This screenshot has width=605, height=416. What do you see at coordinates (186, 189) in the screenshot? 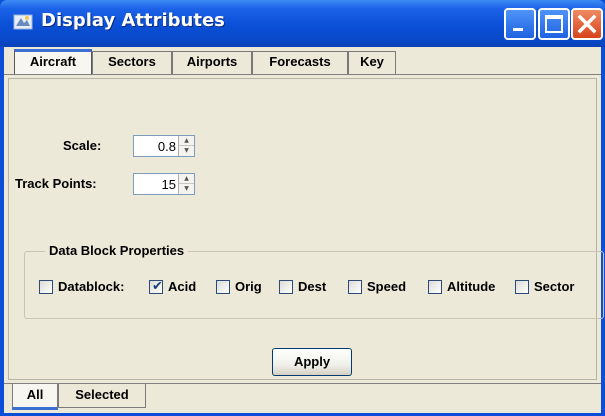
I see `track-points-spin-down-button: ▼` at bounding box center [186, 189].